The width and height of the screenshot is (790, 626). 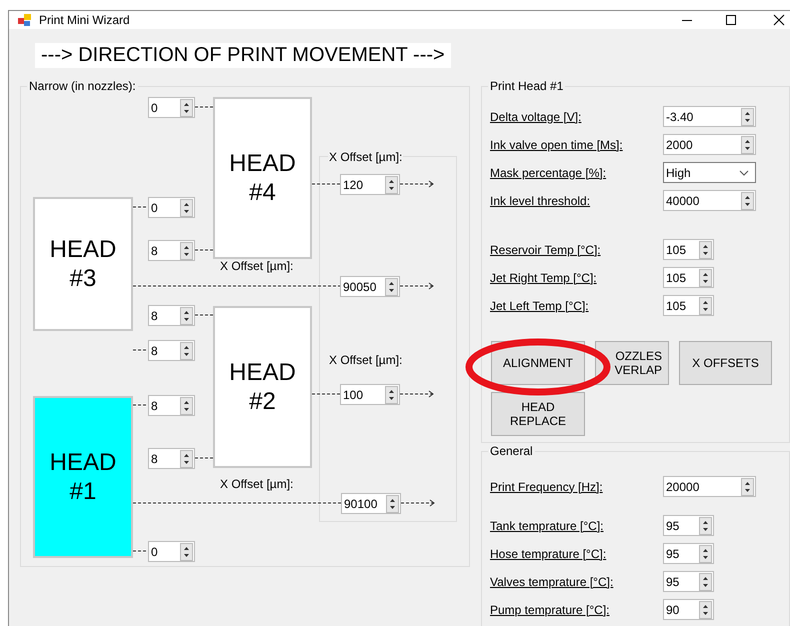 What do you see at coordinates (709, 200) in the screenshot?
I see `number-field: 40000` at bounding box center [709, 200].